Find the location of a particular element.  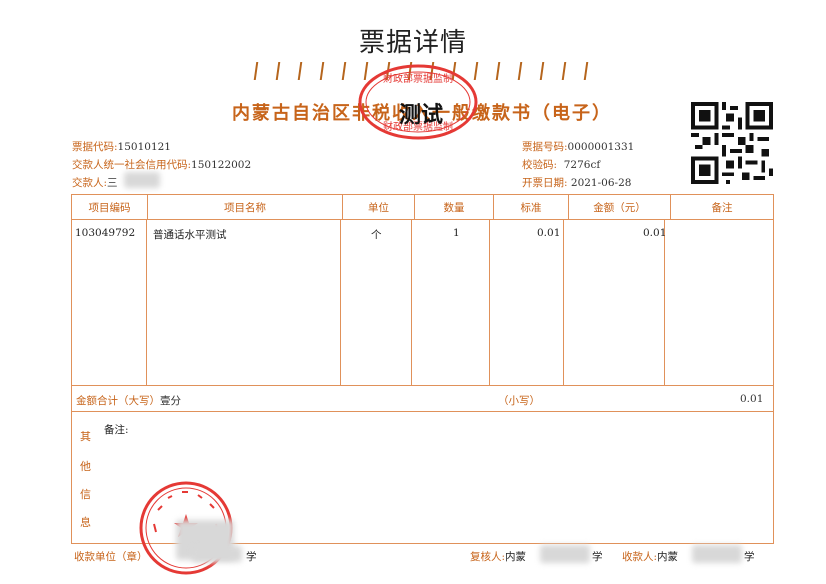

page-title: 票据详情 is located at coordinates (412, 43).